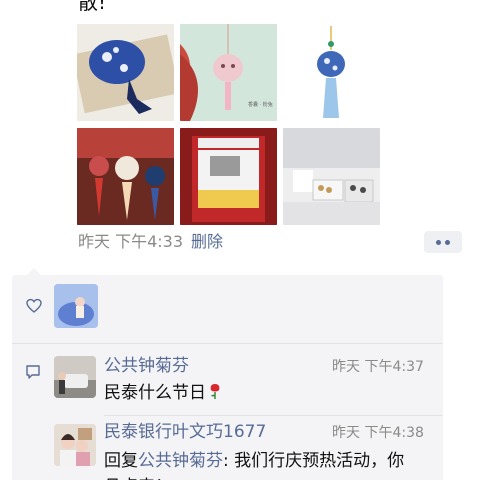 The image size is (480, 480). Describe the element at coordinates (131, 241) in the screenshot. I see `post-time: 昨天 下午4:33` at that location.